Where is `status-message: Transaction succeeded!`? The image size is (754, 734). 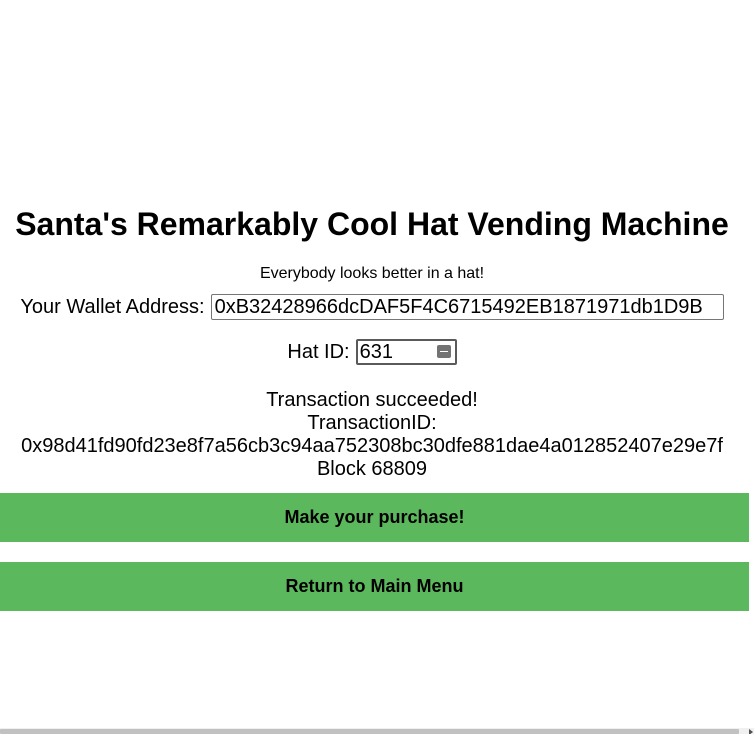
status-message: Transaction succeeded! is located at coordinates (372, 400).